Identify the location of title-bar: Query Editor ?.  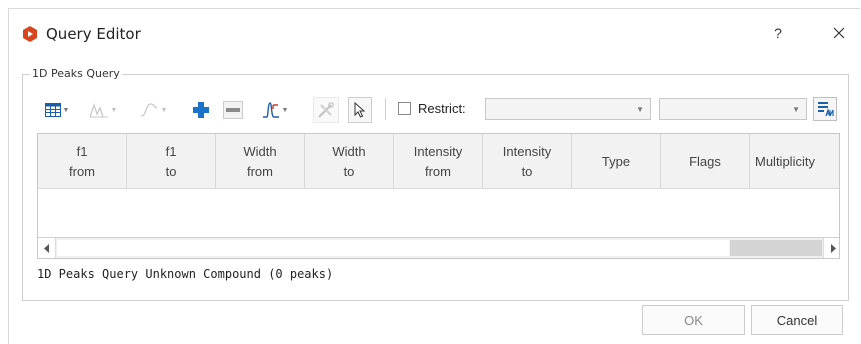
(435, 32).